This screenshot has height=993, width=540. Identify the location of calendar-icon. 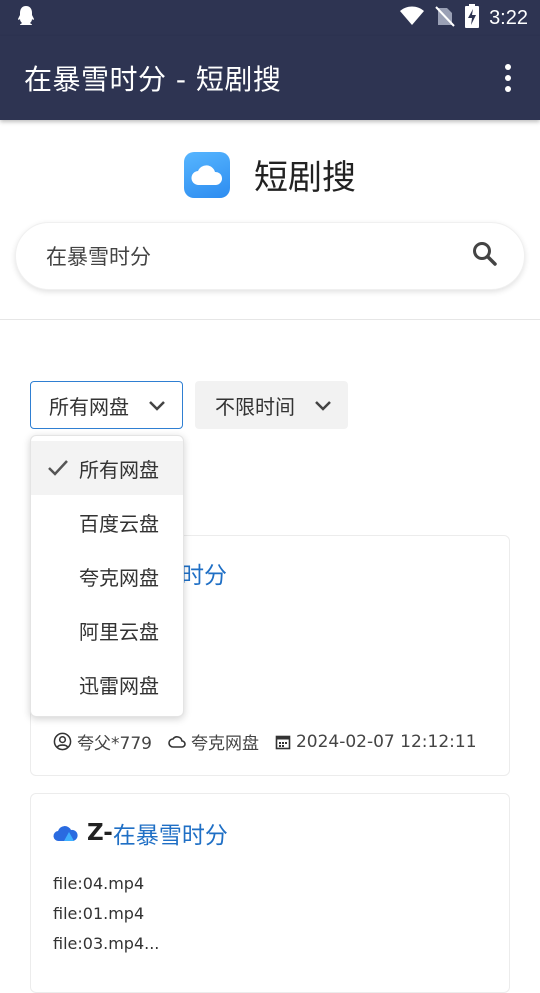
(283, 742).